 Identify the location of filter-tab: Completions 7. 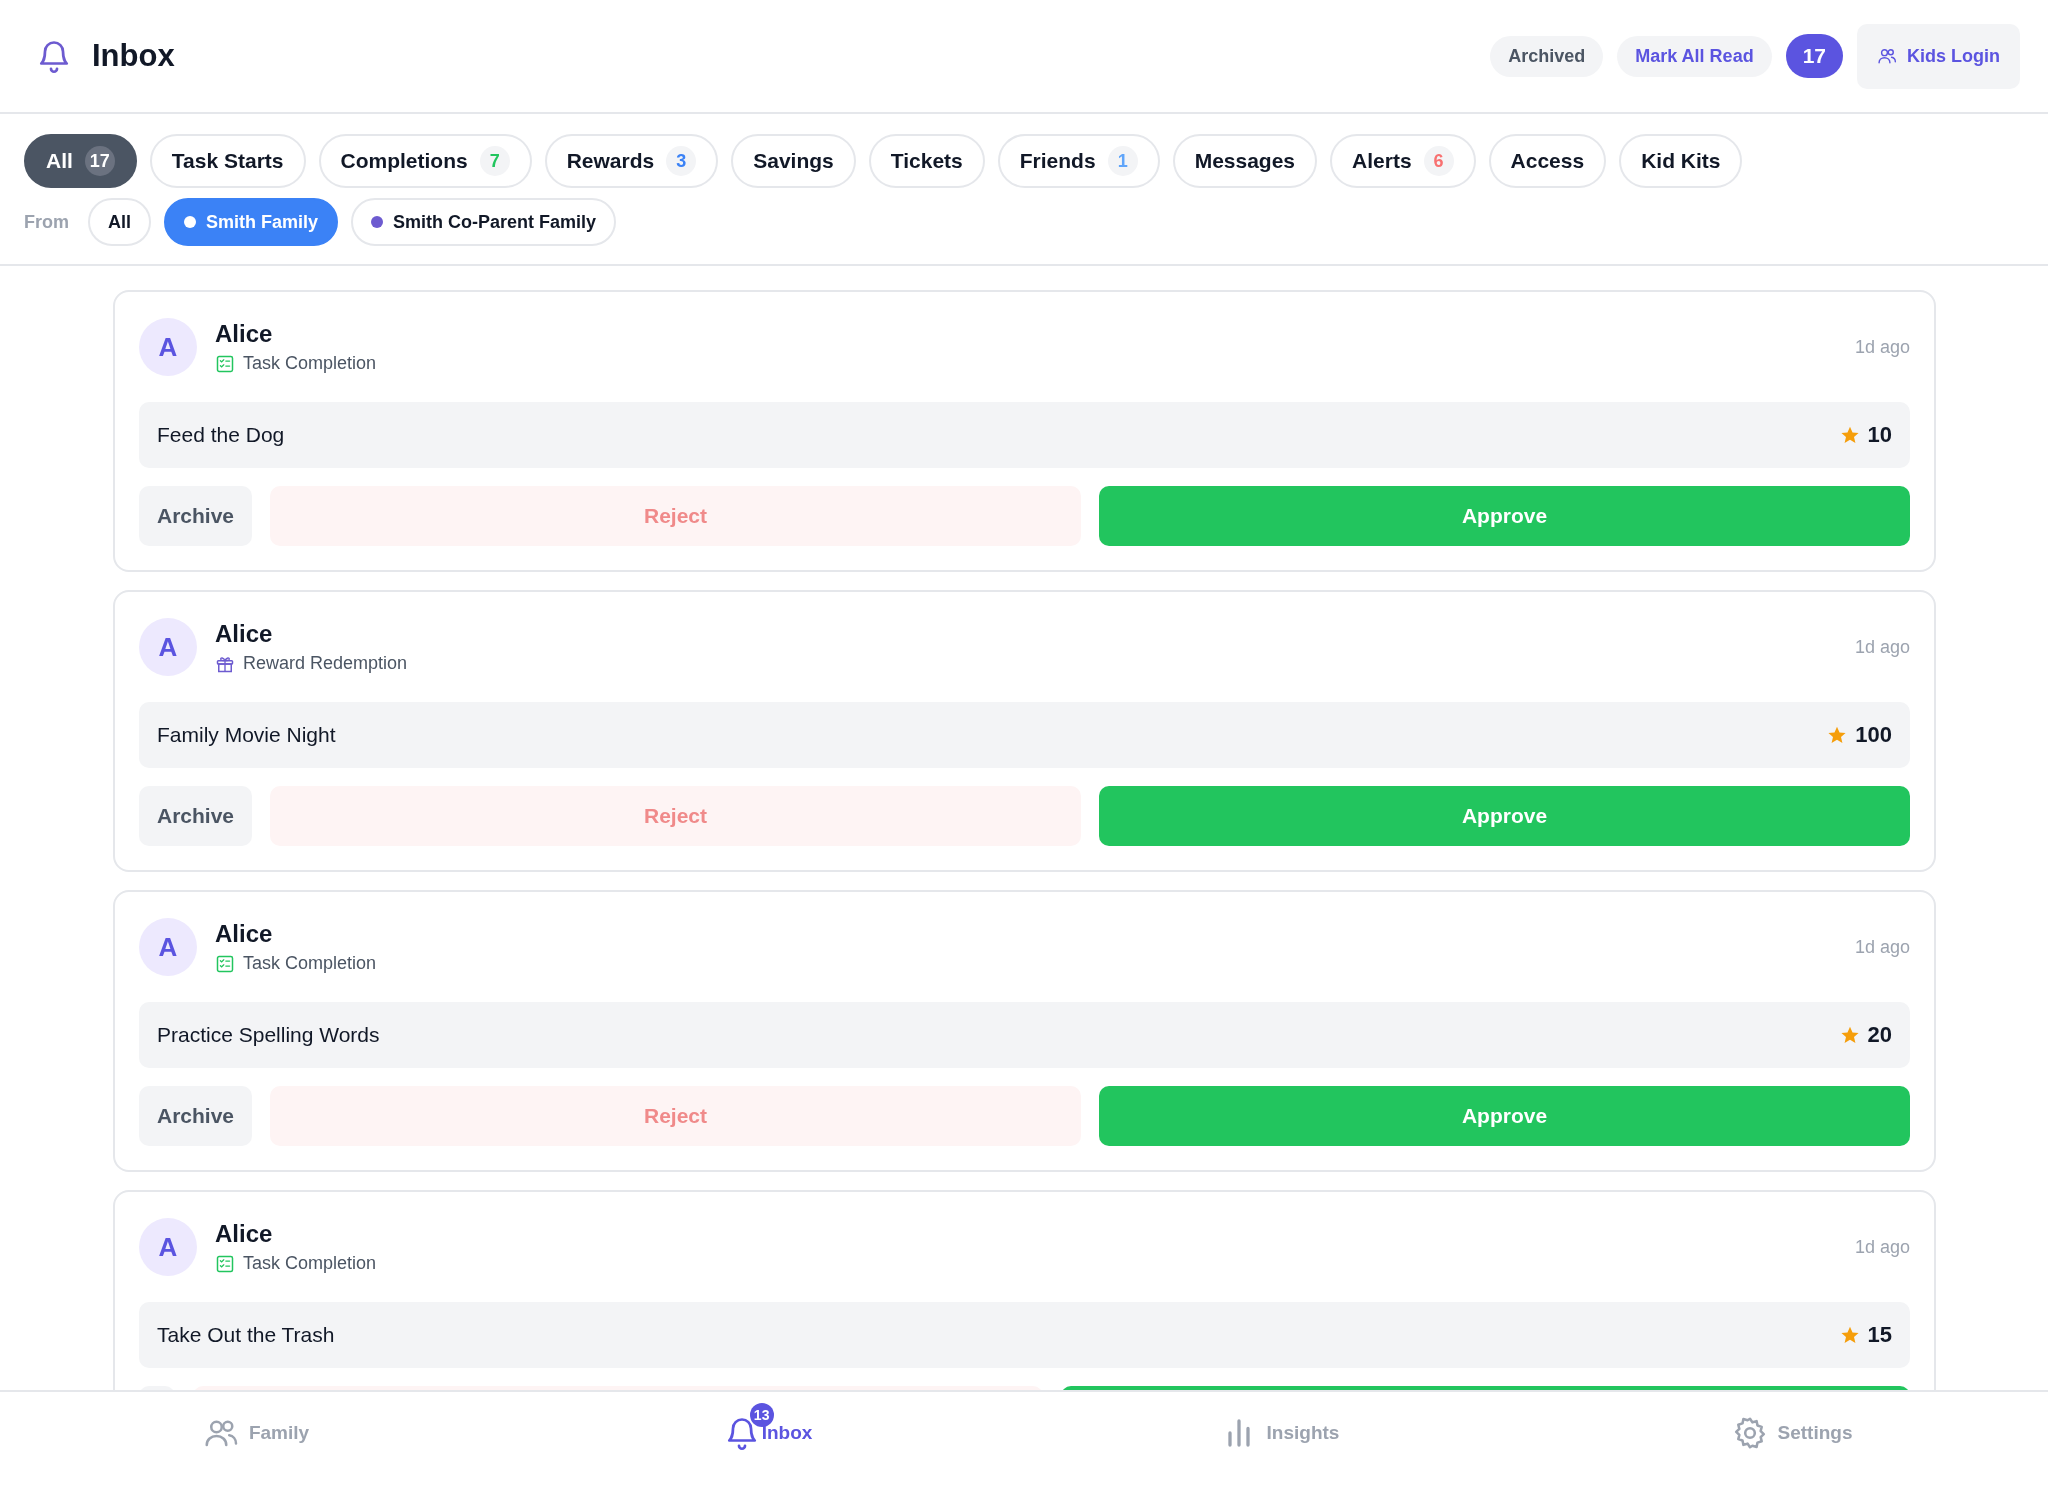
(425, 161).